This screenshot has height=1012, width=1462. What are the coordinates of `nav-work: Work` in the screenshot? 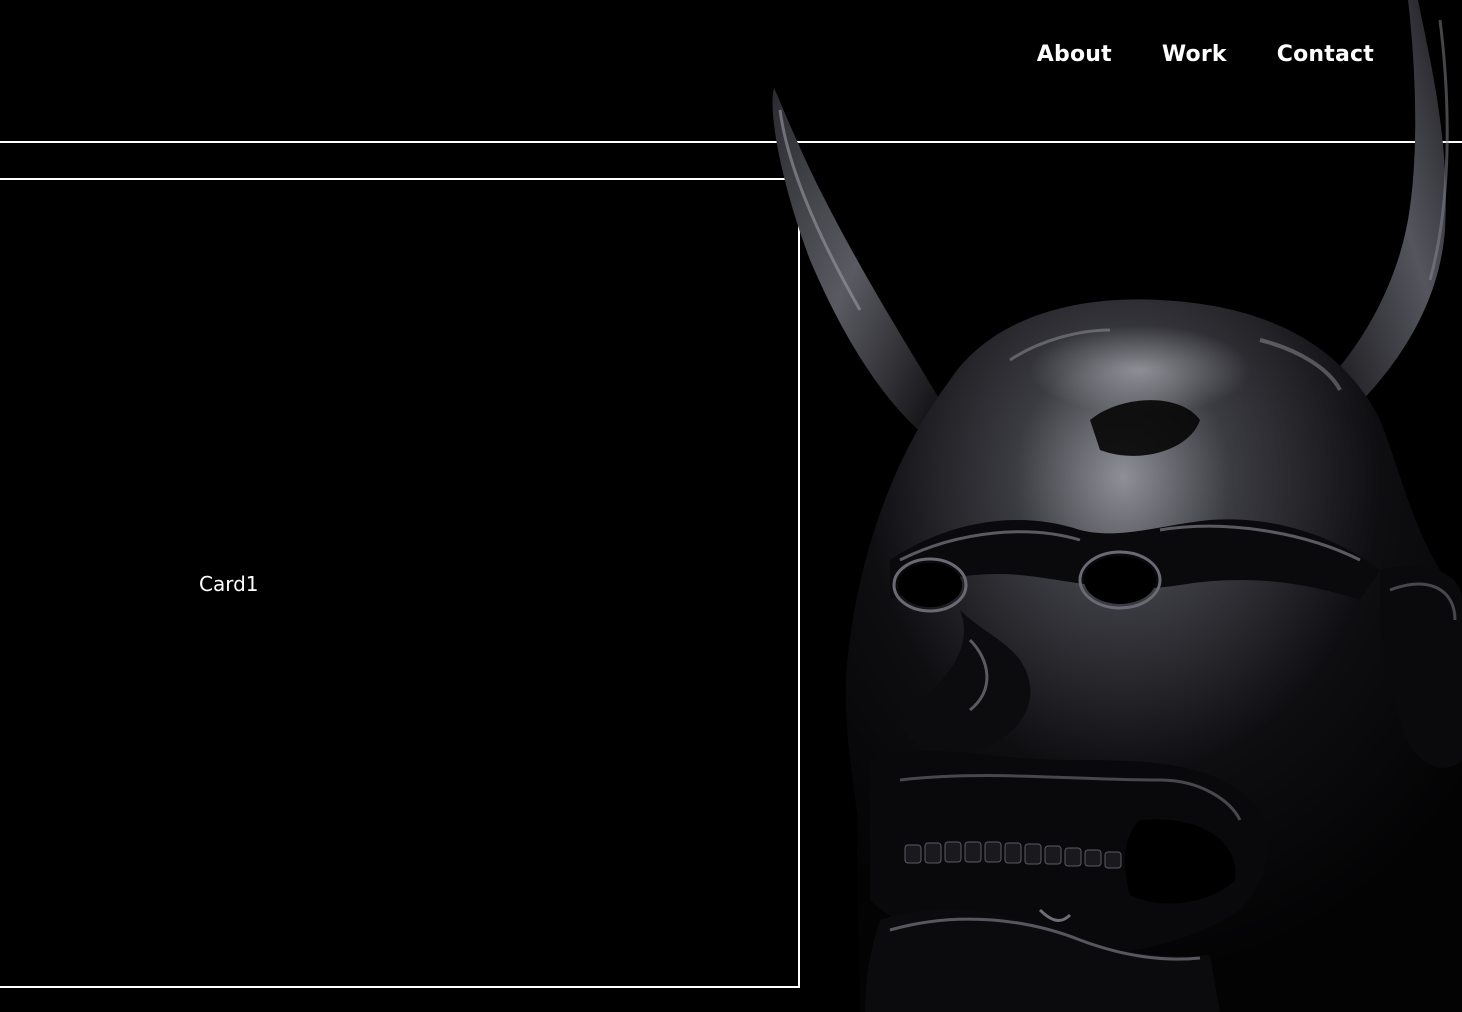 It's located at (1194, 54).